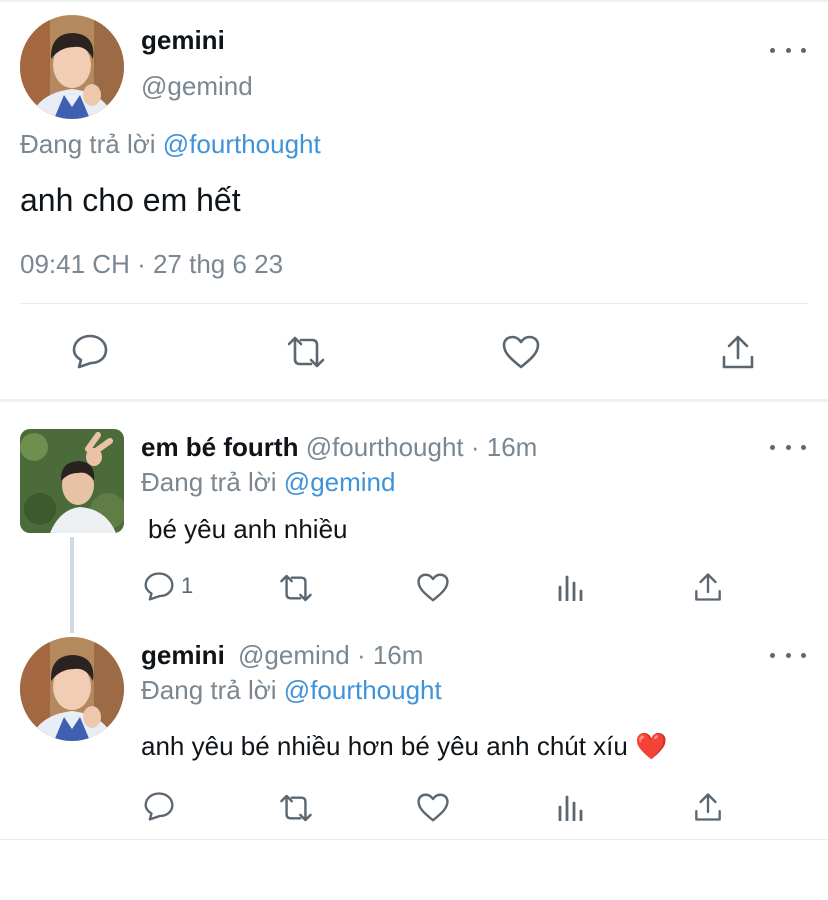 The image size is (828, 900). What do you see at coordinates (248, 529) in the screenshot?
I see `reply-text: bé yêu anh nhiều` at bounding box center [248, 529].